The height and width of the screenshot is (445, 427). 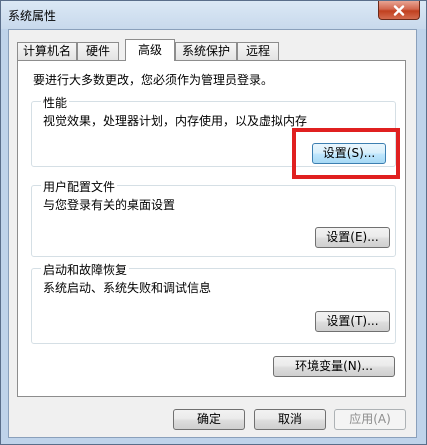 What do you see at coordinates (85, 269) in the screenshot?
I see `startup-recovery-title: 启动和故障恢复` at bounding box center [85, 269].